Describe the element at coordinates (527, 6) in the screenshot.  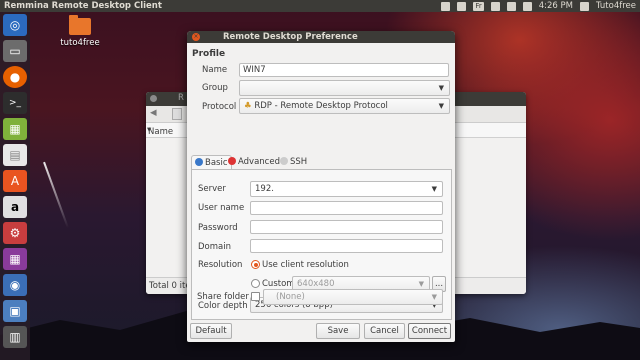
I see `mail-icon` at that location.